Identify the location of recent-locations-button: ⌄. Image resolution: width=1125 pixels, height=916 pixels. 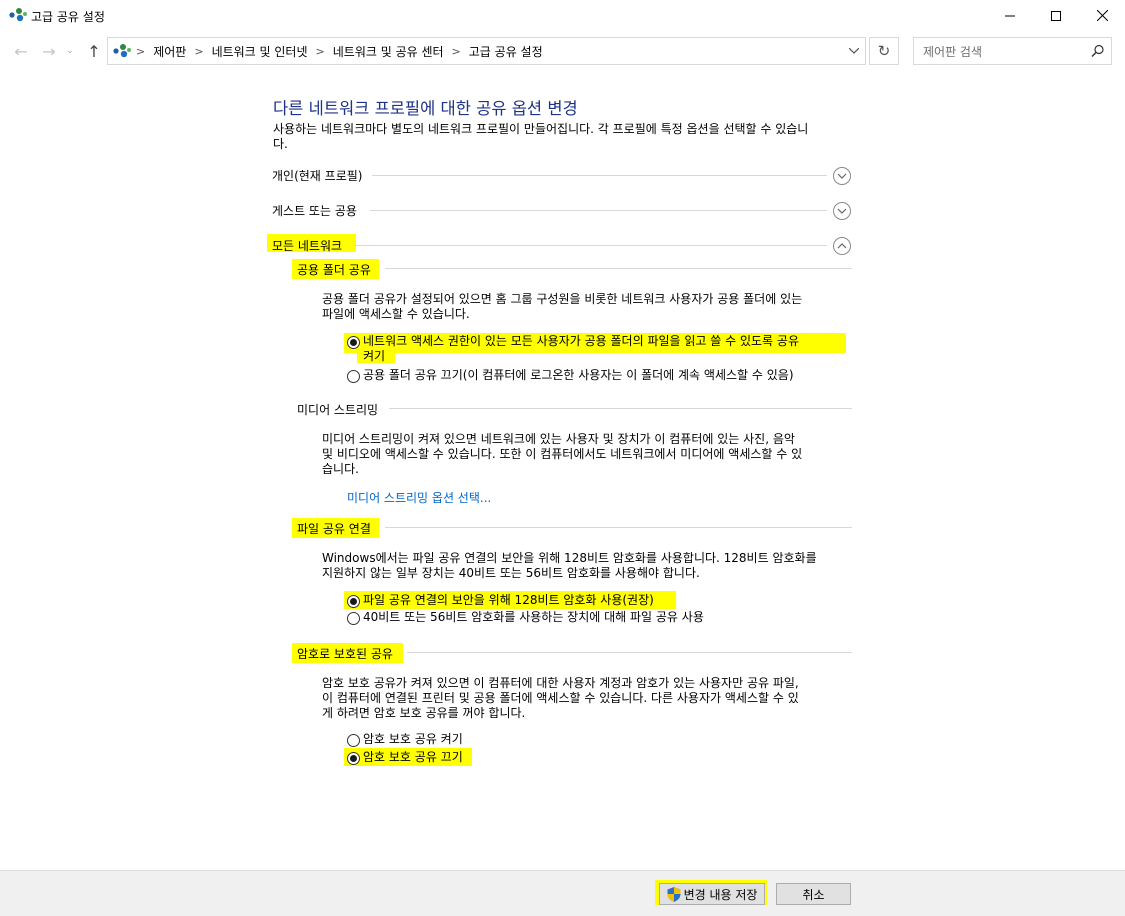
(70, 51).